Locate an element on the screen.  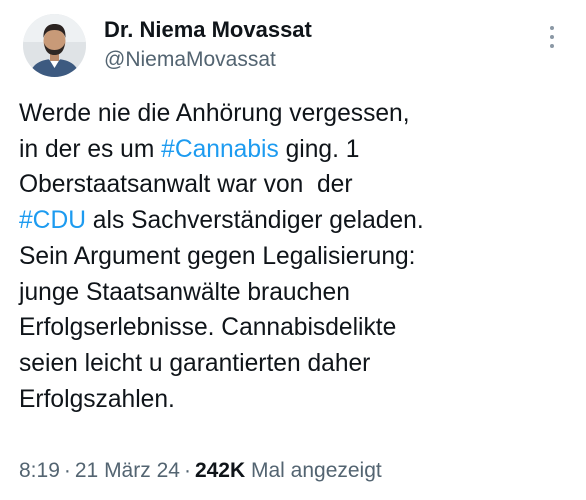
tweet-text-line: Oberstaatsanwalt war von der is located at coordinates (296, 185).